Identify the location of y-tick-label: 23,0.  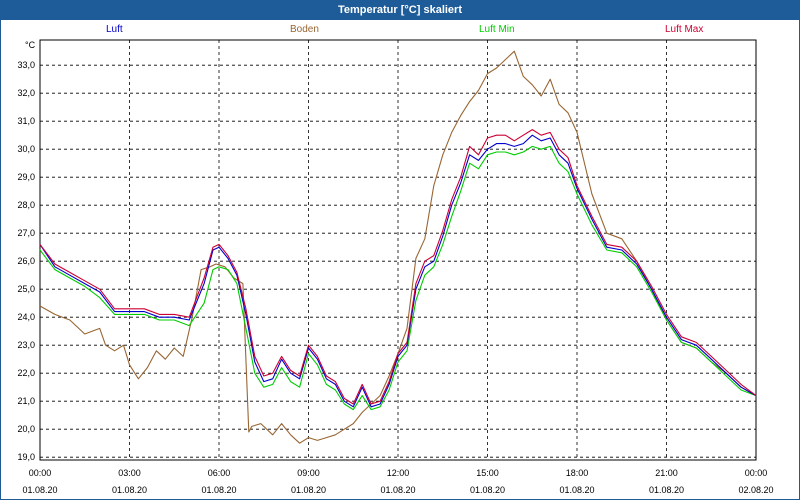
(26, 345).